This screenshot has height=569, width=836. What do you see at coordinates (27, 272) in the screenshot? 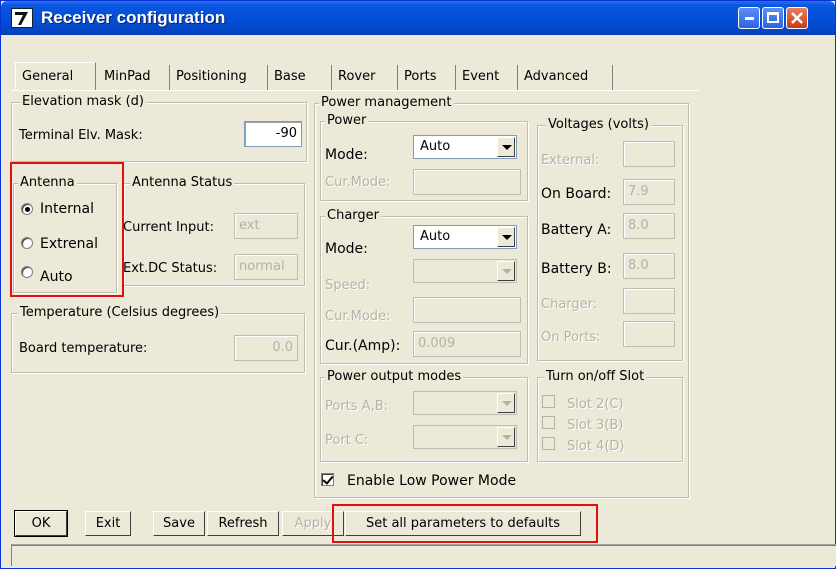
I see `antenna-auto-radio` at bounding box center [27, 272].